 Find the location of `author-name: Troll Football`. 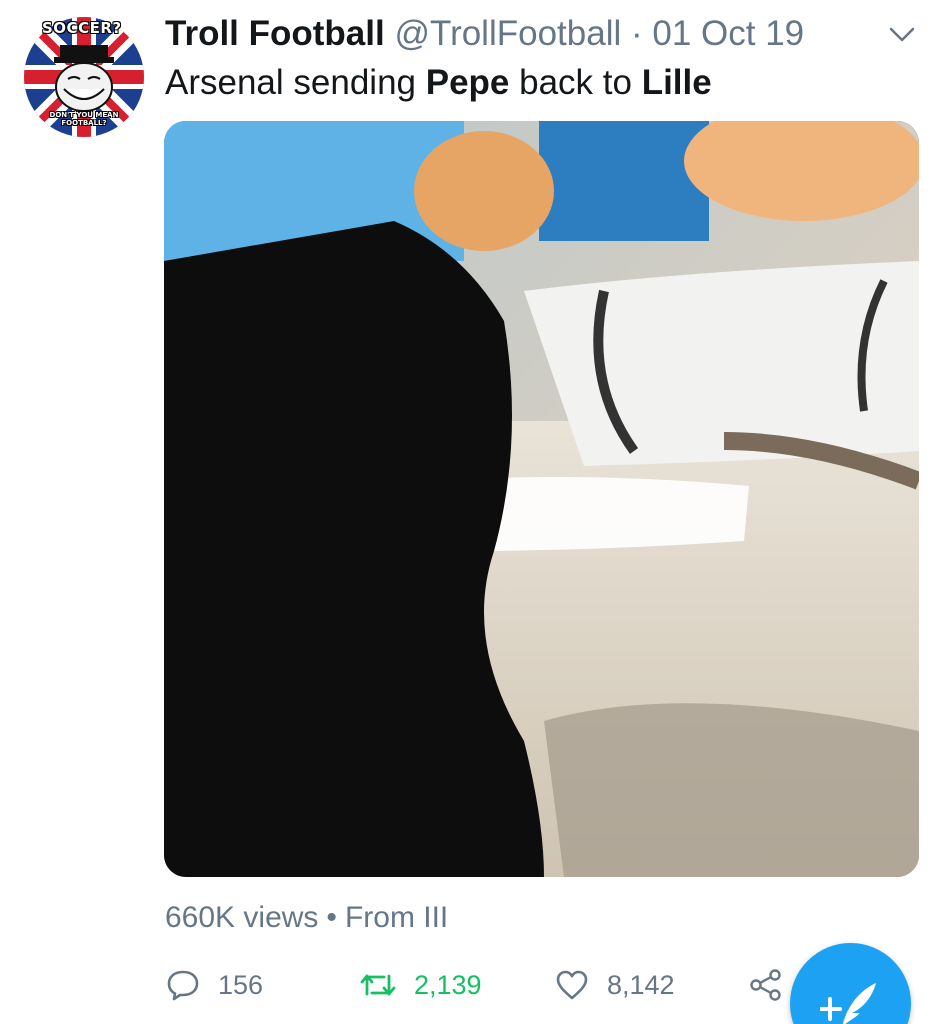

author-name: Troll Football is located at coordinates (275, 33).